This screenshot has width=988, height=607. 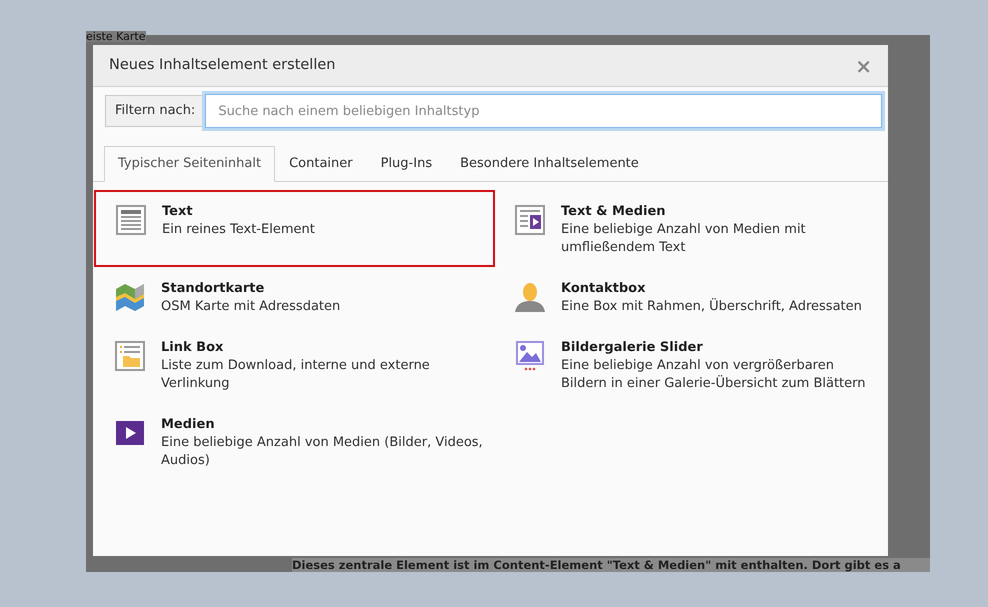 I want to click on document-icon, so click(x=131, y=219).